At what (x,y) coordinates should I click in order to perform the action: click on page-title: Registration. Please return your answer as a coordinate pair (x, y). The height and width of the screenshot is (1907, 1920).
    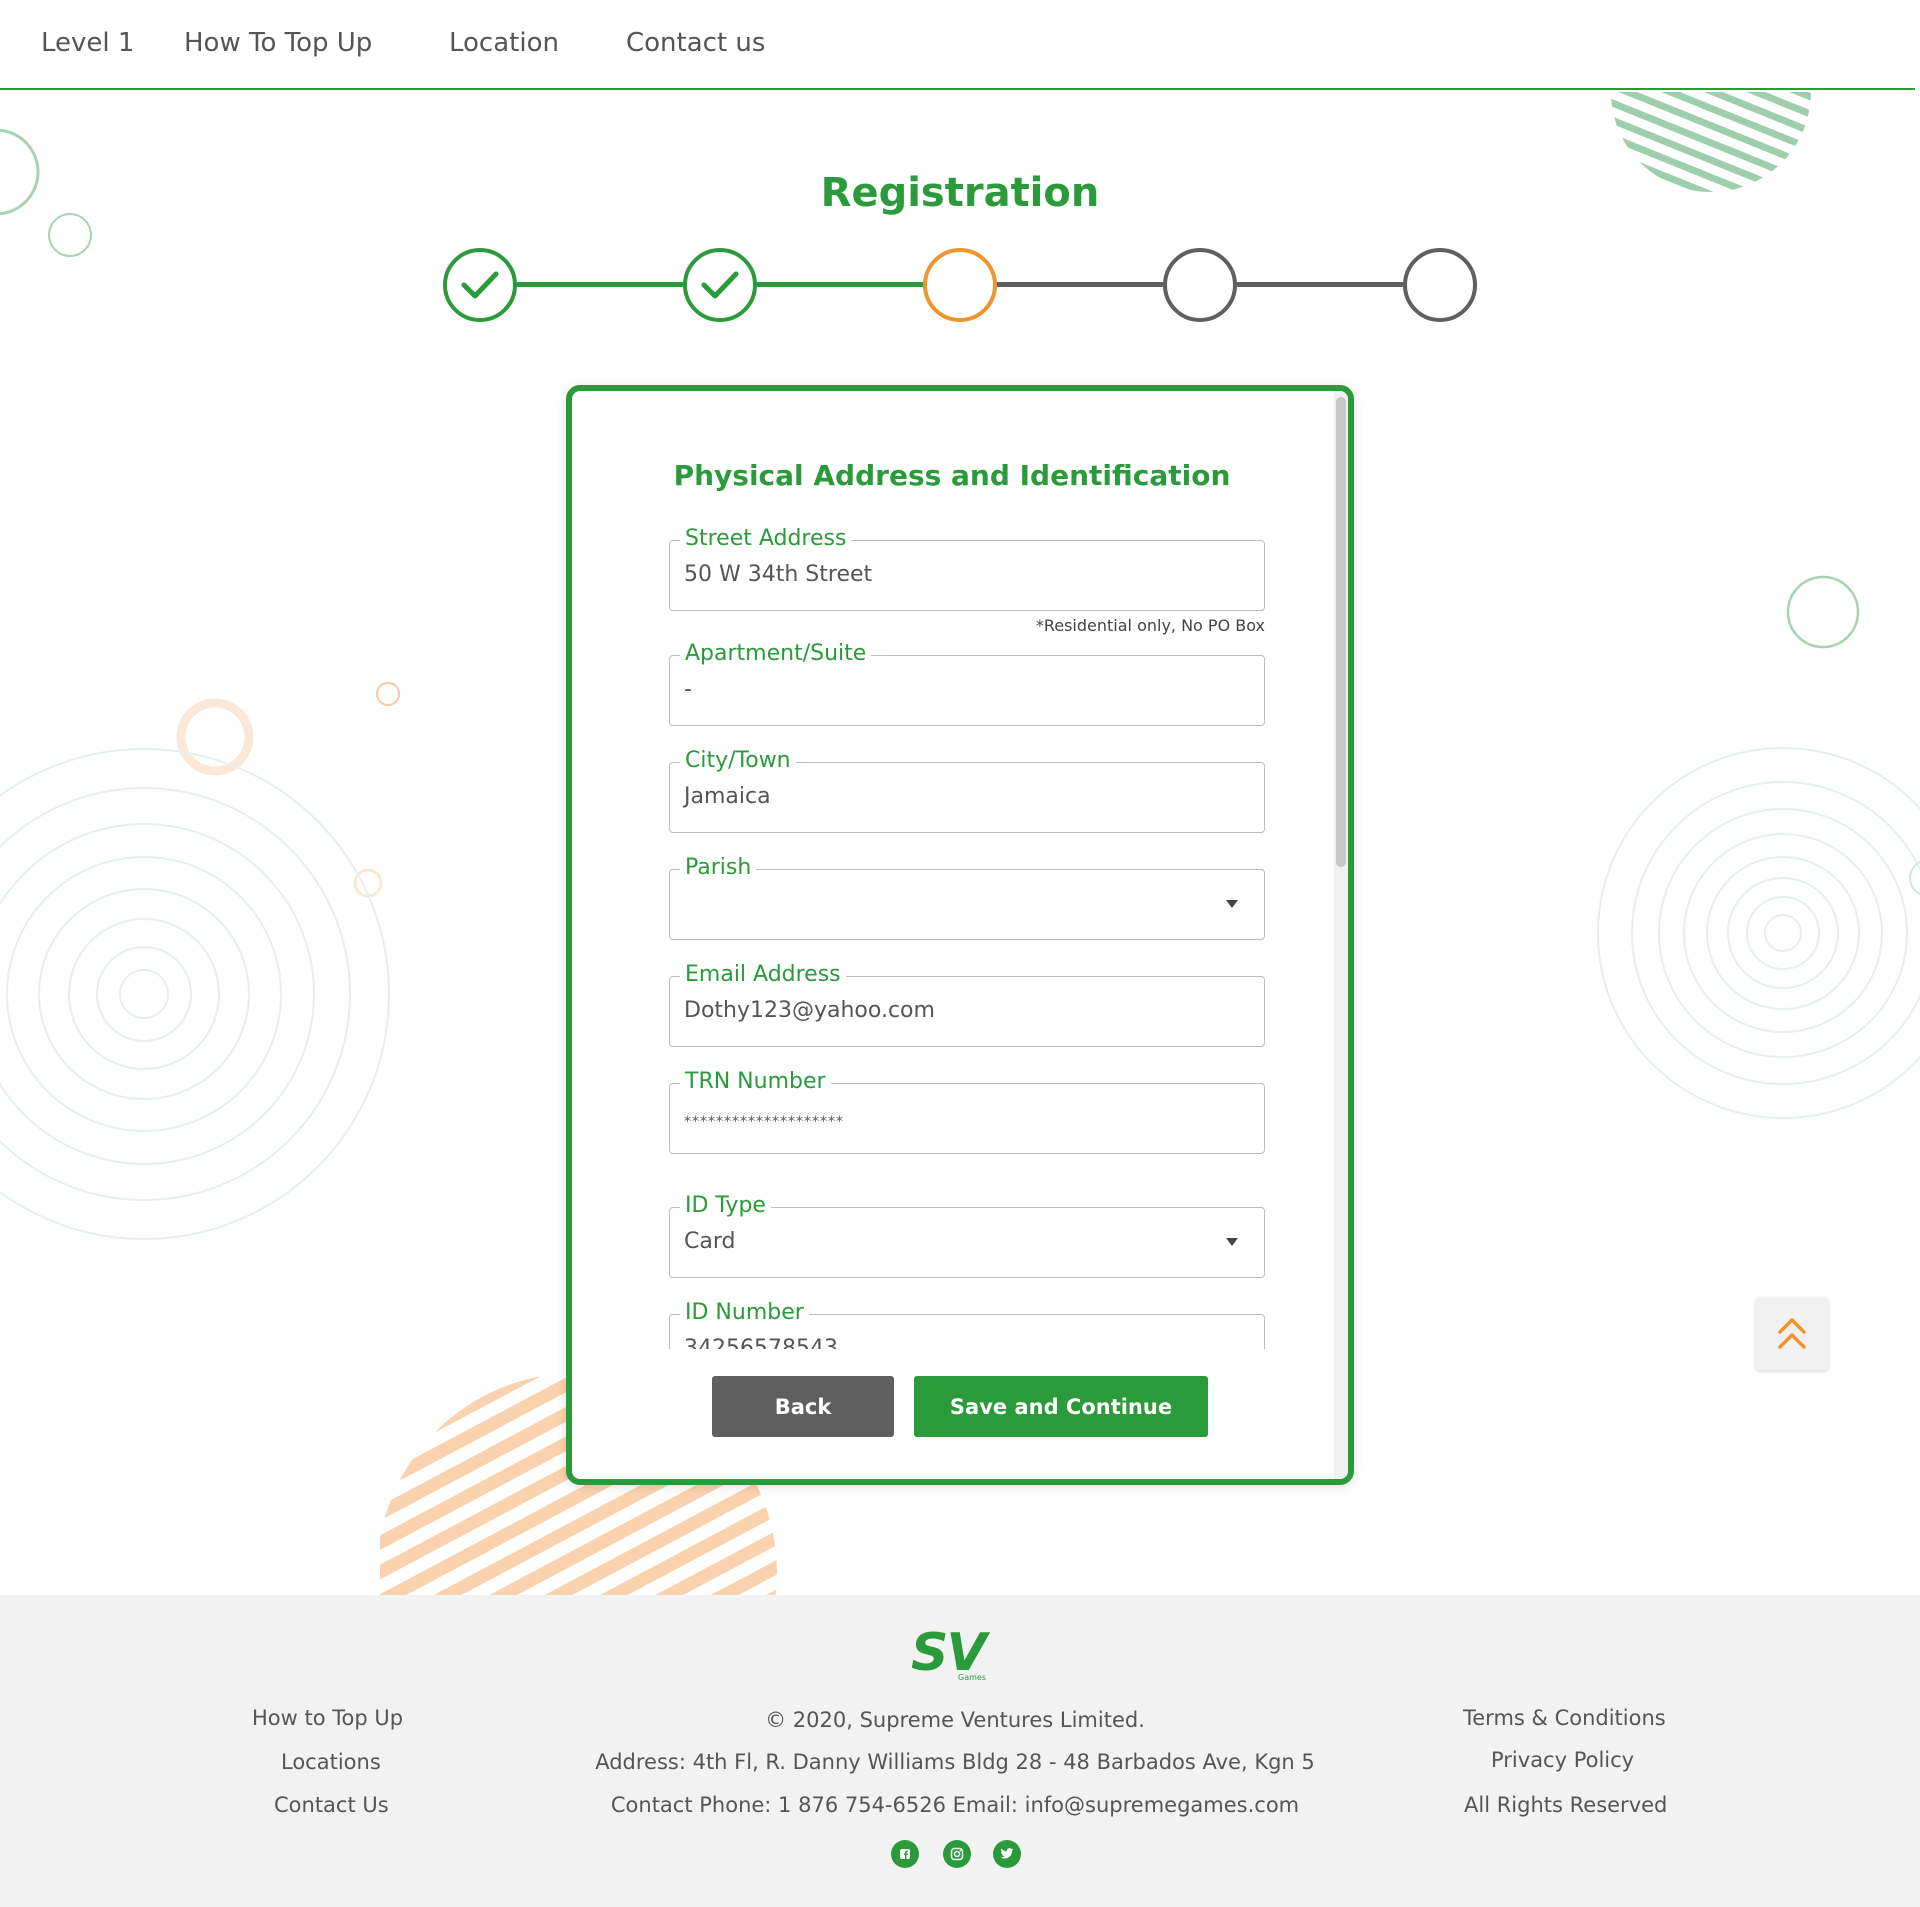
    Looking at the image, I should click on (960, 193).